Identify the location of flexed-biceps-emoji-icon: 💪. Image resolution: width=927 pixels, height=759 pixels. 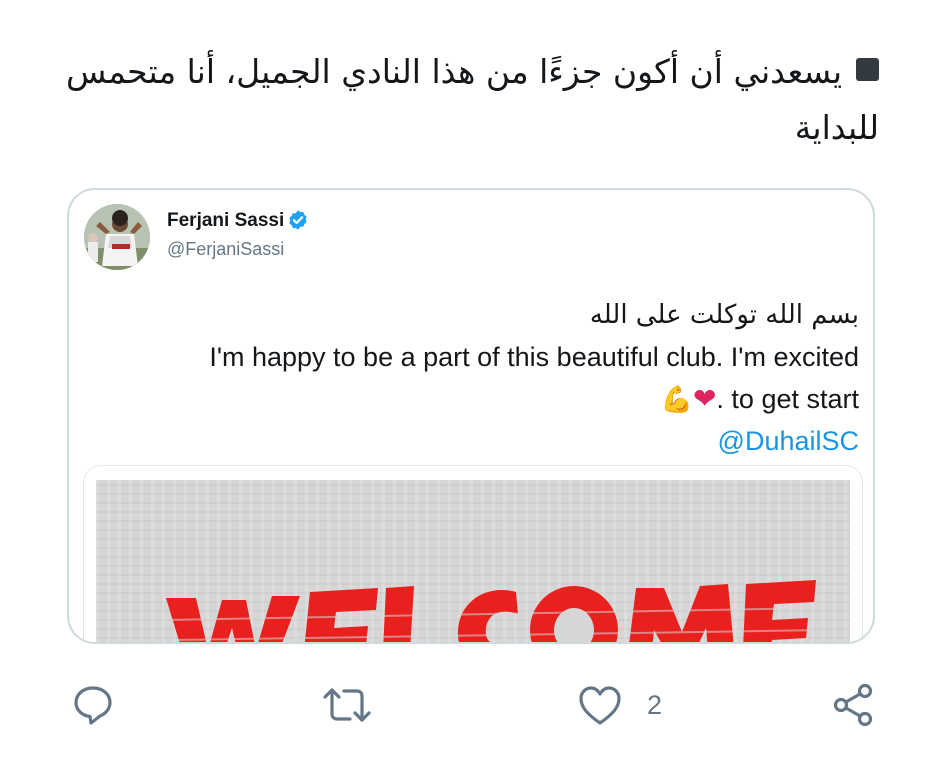
(676, 399).